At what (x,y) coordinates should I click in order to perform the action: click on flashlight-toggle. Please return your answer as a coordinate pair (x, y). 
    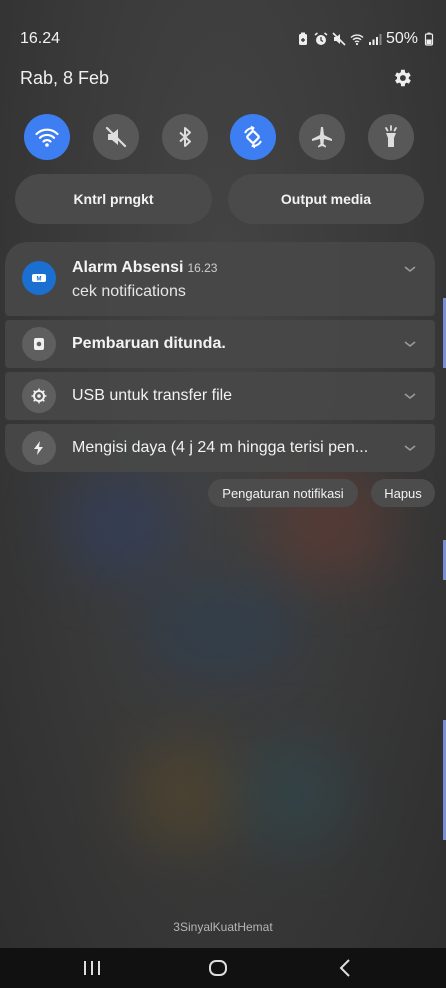
    Looking at the image, I should click on (390, 137).